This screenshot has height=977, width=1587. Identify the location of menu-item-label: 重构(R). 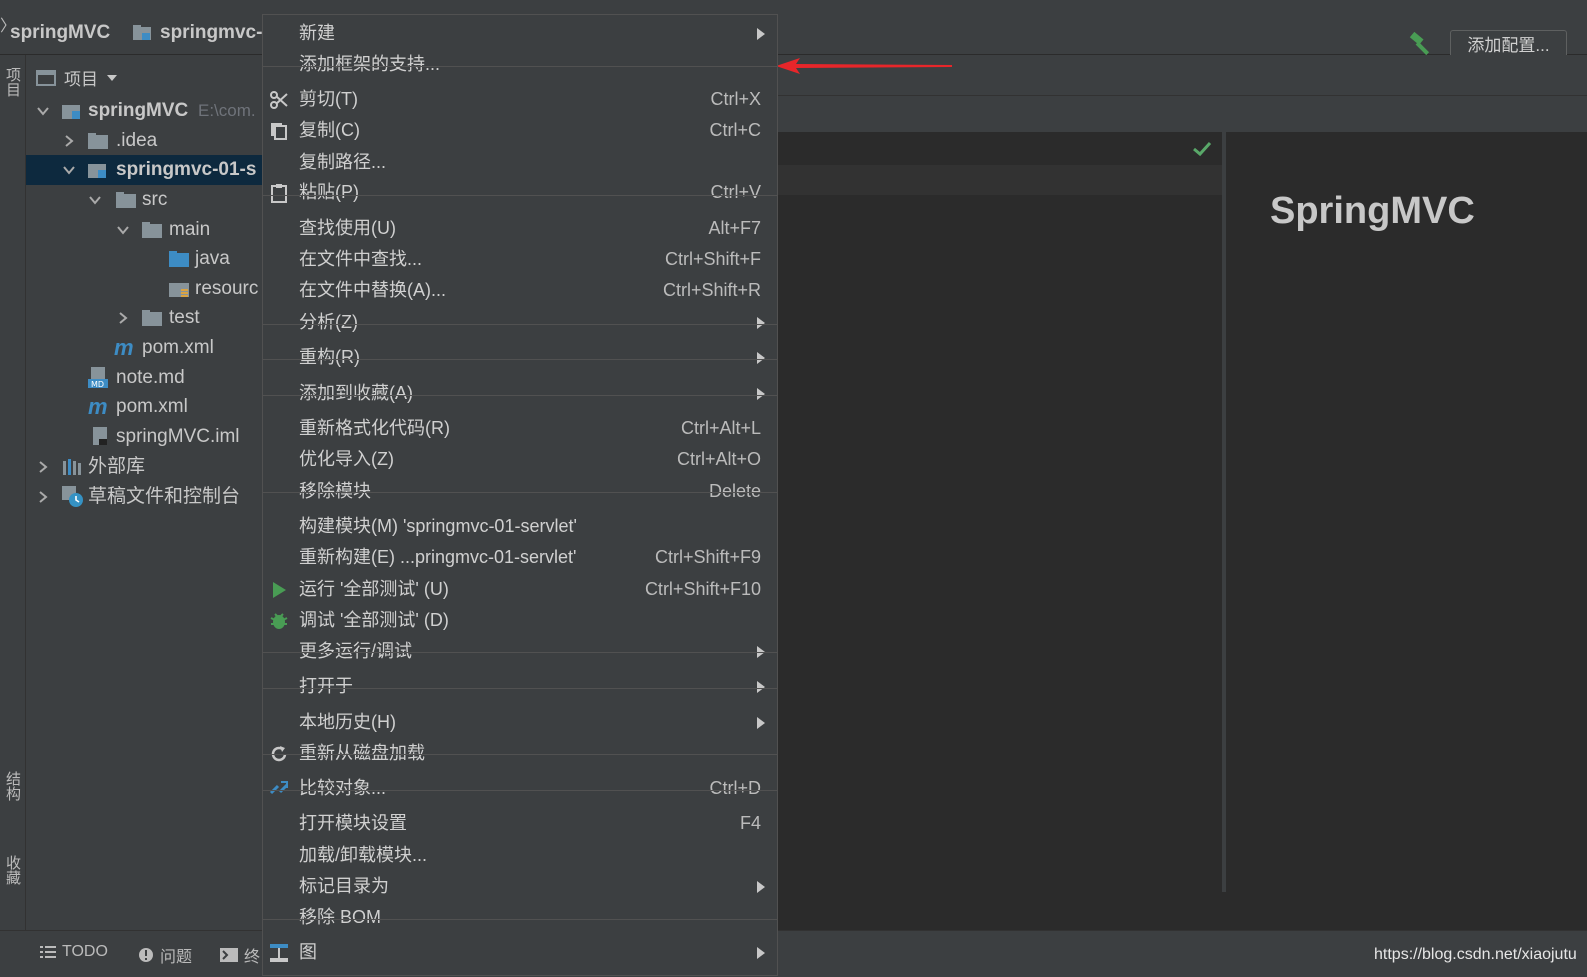
(329, 357).